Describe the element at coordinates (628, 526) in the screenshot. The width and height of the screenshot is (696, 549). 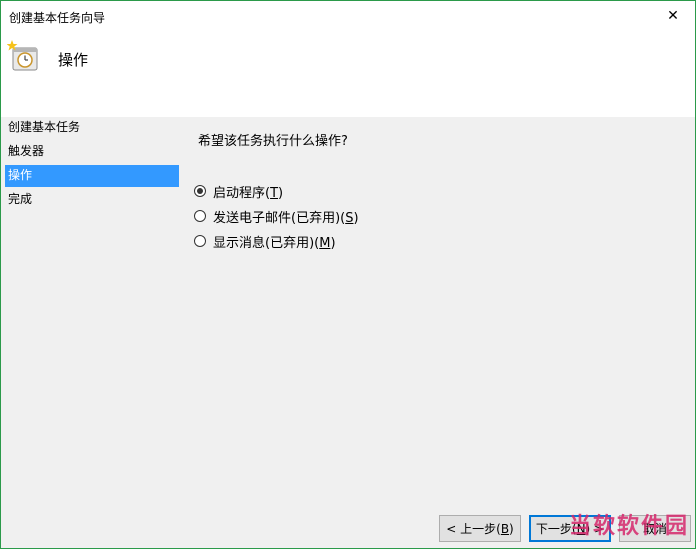
I see `watermark: 当软软件园` at that location.